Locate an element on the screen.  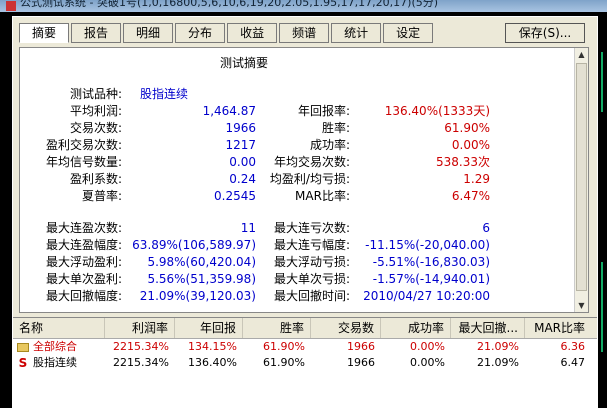
trade-count-label: 交易次数: is located at coordinates (95, 128).